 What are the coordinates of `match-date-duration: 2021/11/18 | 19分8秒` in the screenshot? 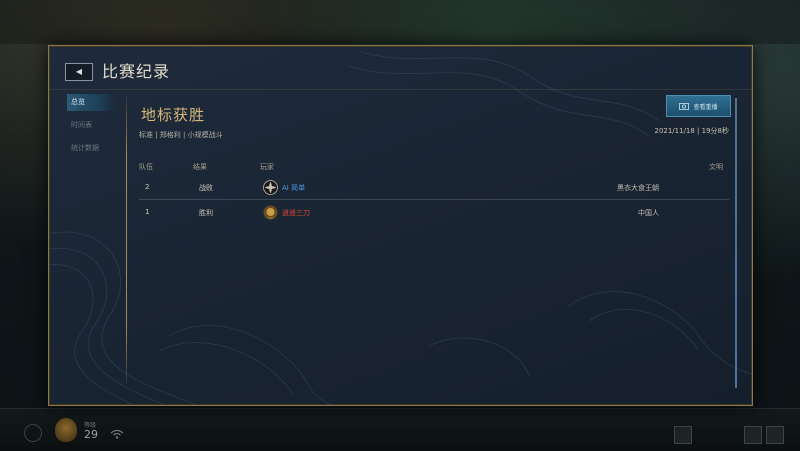 It's located at (691, 131).